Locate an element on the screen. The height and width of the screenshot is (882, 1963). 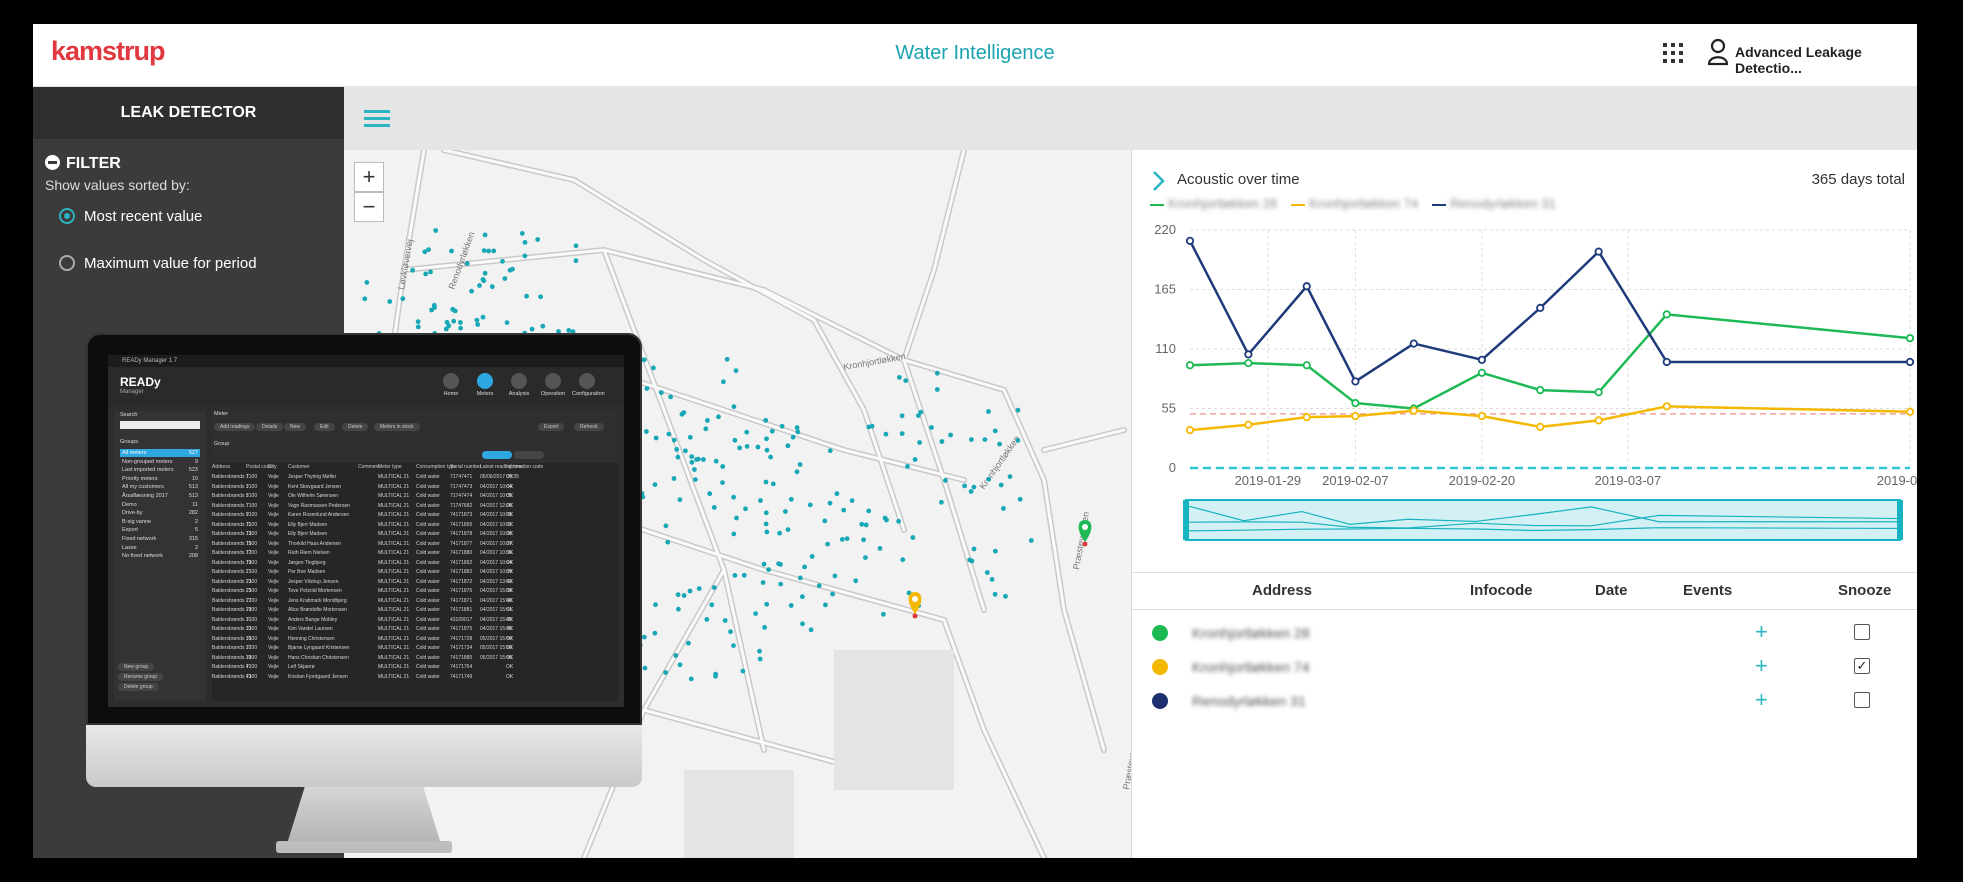
header-infocode: Infocode is located at coordinates (1501, 590).